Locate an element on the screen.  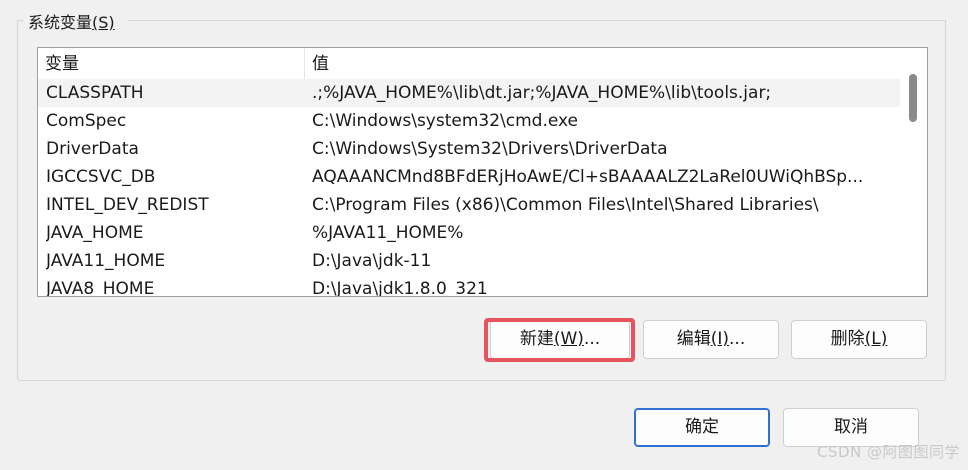
variable-value: C:\Windows\System32\Drivers\DriverData is located at coordinates (490, 149).